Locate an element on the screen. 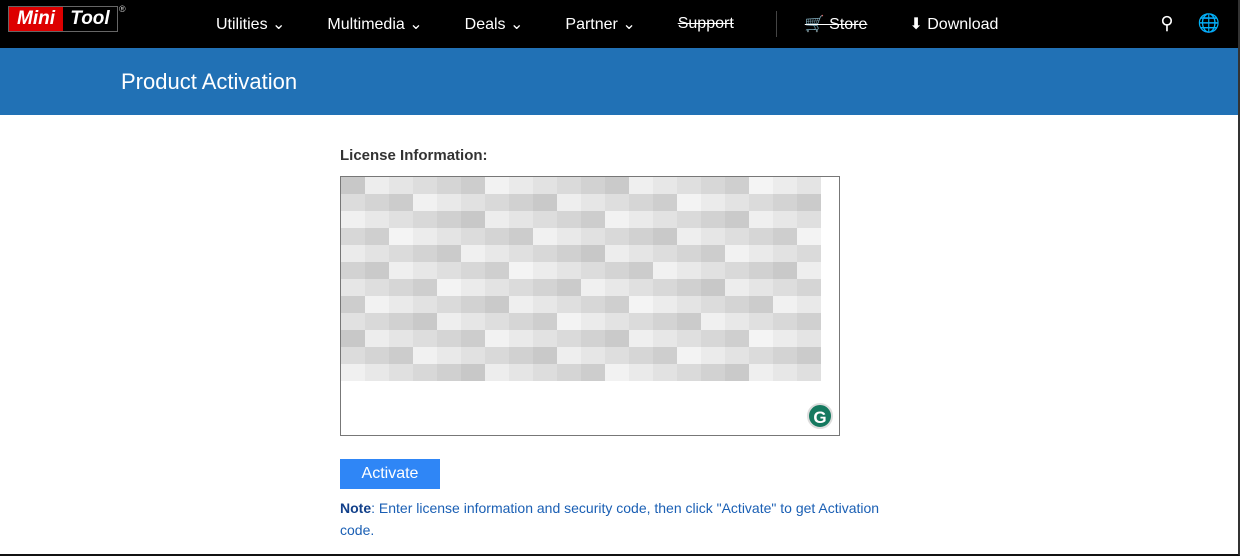 The height and width of the screenshot is (556, 1240). nav-support: Support is located at coordinates (706, 24).